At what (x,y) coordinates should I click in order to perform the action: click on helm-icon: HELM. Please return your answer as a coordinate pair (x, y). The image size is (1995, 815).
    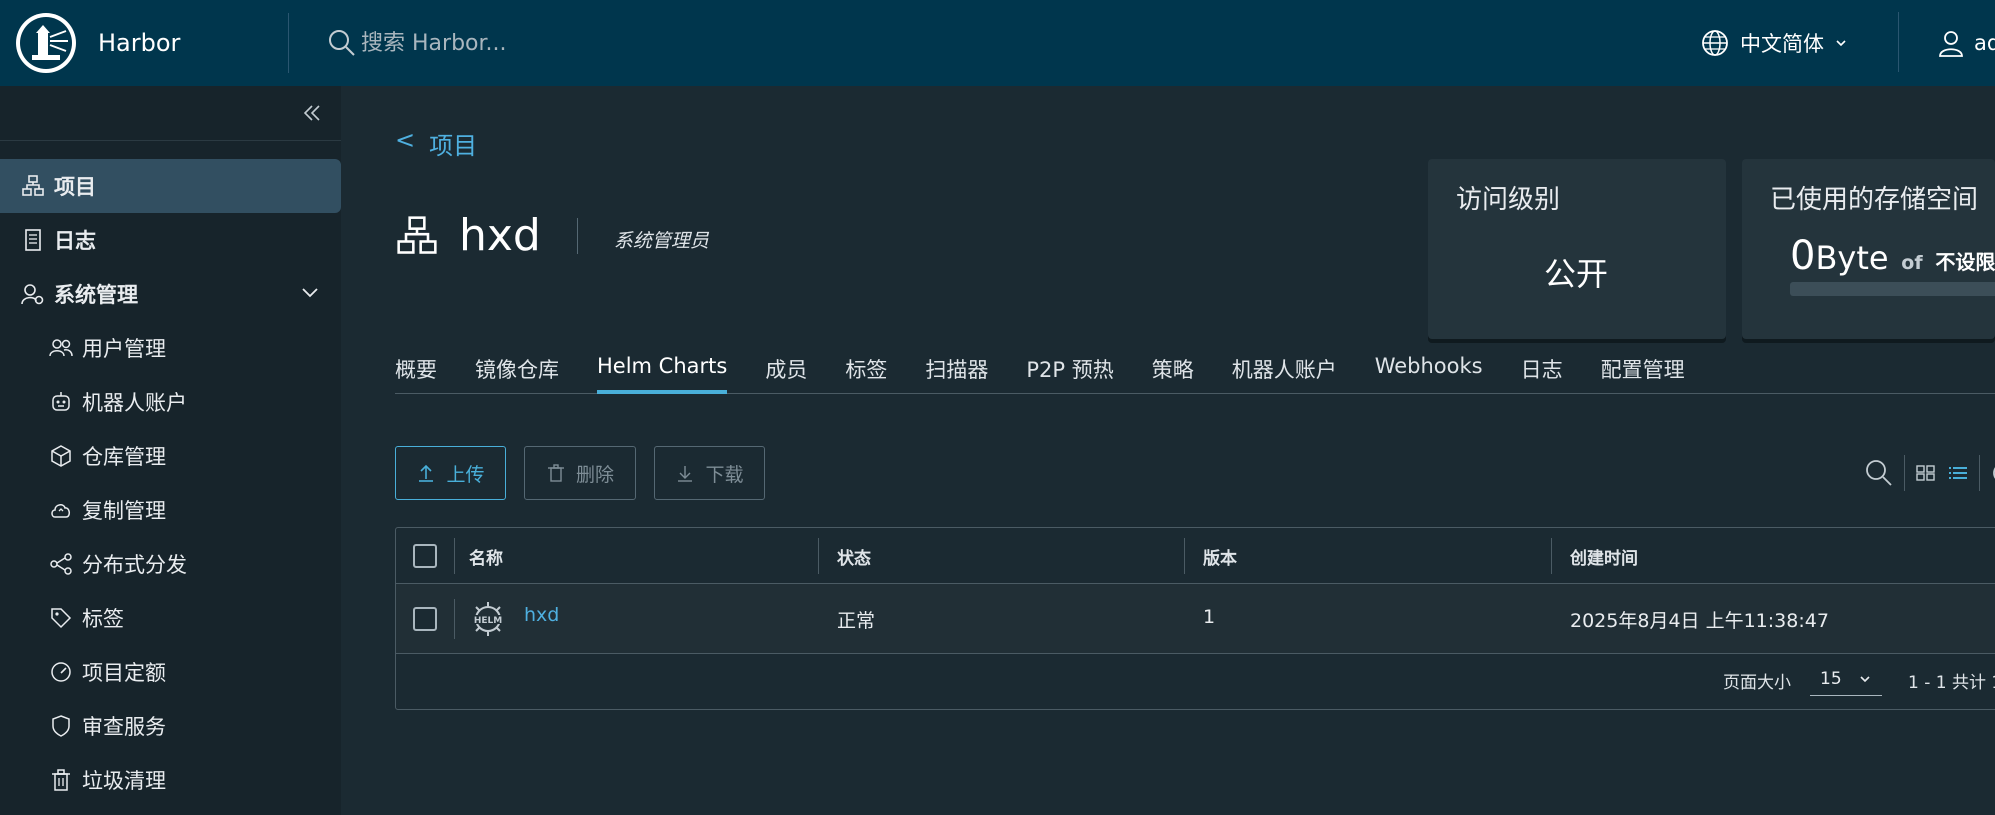
    Looking at the image, I should click on (488, 619).